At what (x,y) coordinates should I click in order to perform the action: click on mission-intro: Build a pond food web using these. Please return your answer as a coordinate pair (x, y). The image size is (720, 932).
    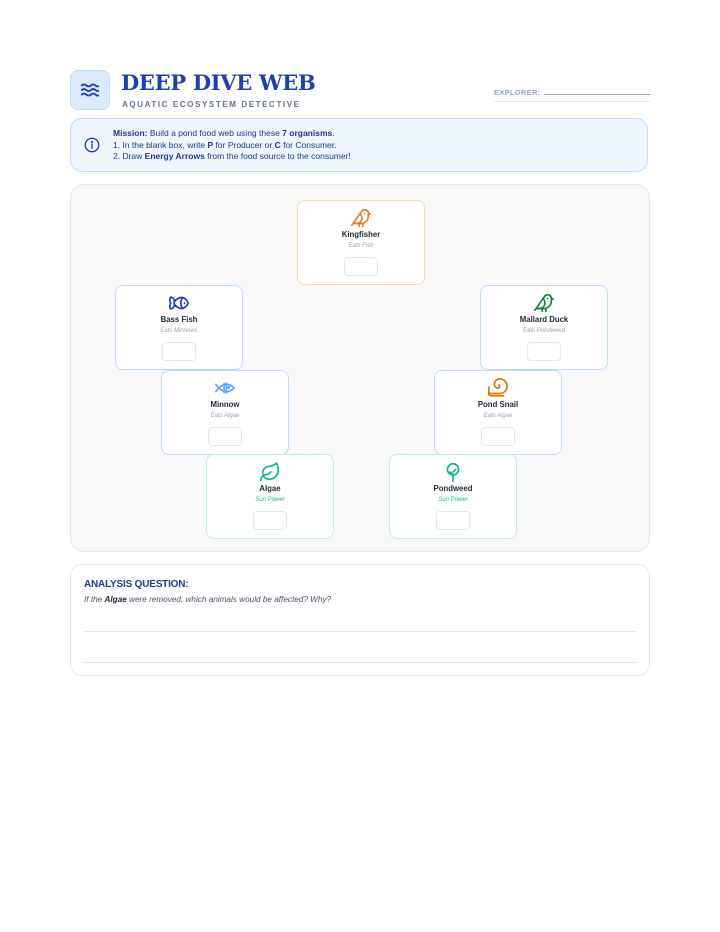
    Looking at the image, I should click on (215, 133).